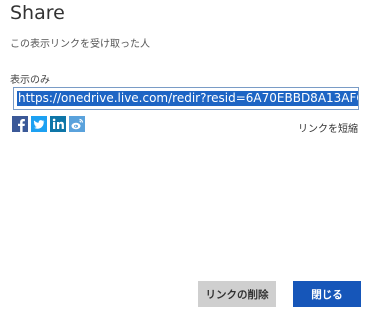 Image resolution: width=380 pixels, height=320 pixels. Describe the element at coordinates (327, 294) in the screenshot. I see `close-button: 閉じる` at that location.